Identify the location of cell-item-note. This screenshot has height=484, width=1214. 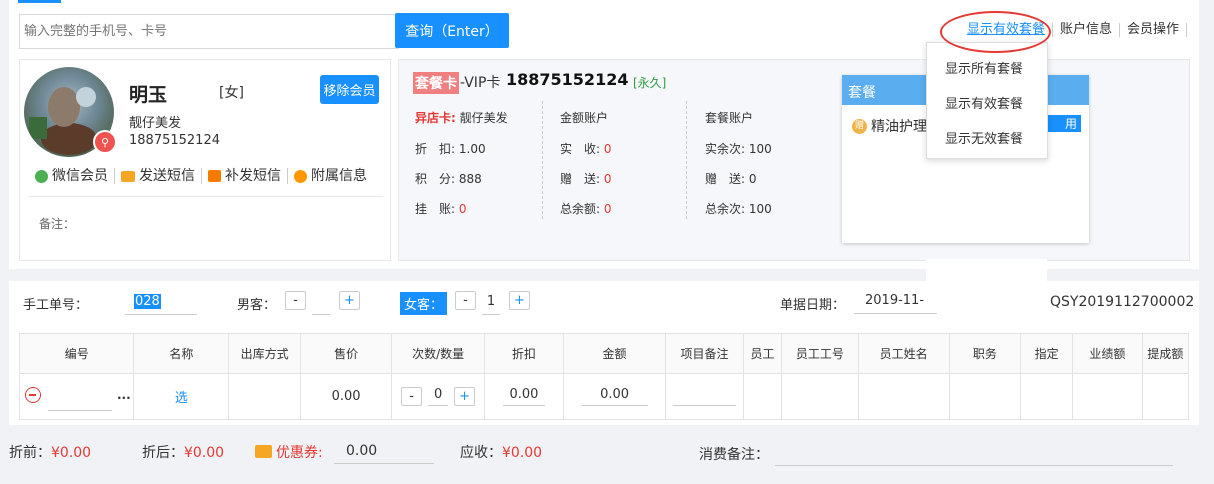
(704, 396).